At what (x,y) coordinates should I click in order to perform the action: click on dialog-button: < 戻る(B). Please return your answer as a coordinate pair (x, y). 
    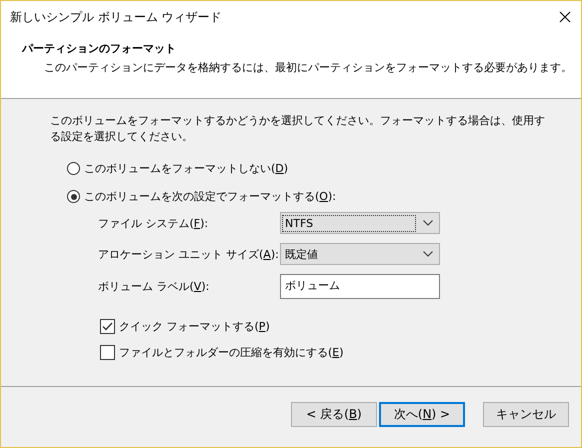
    Looking at the image, I should click on (334, 414).